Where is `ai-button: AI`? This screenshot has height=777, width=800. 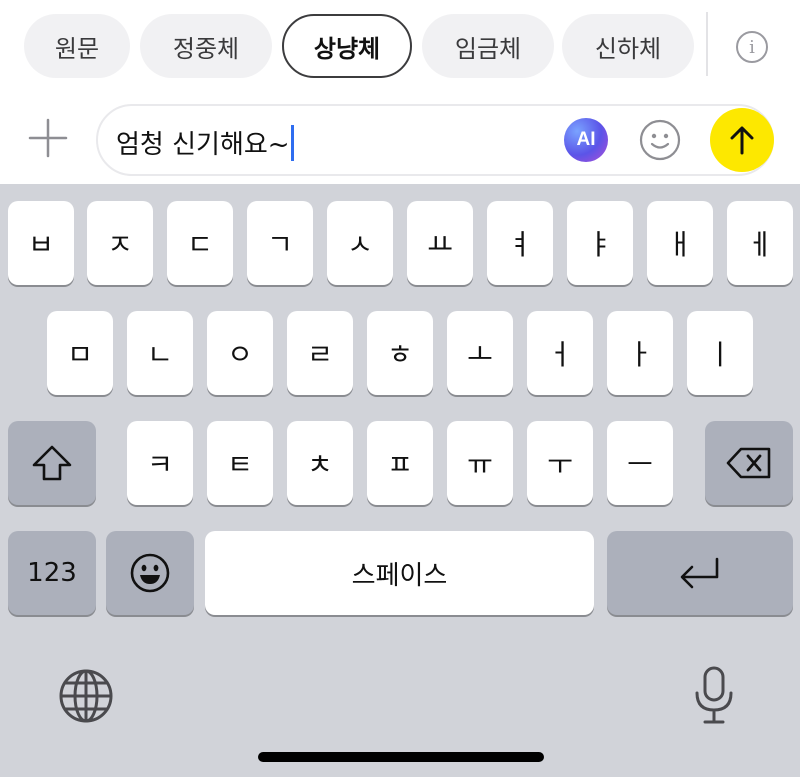
ai-button: AI is located at coordinates (586, 140).